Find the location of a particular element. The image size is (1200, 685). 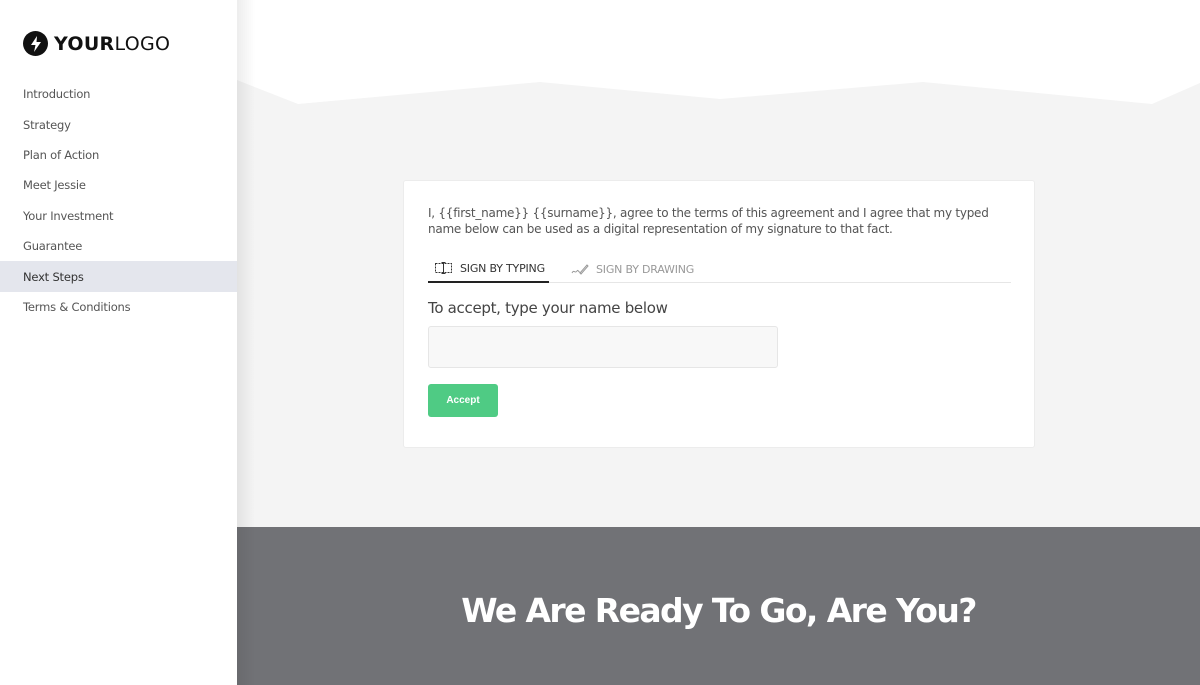

text-cursor-icon is located at coordinates (444, 268).